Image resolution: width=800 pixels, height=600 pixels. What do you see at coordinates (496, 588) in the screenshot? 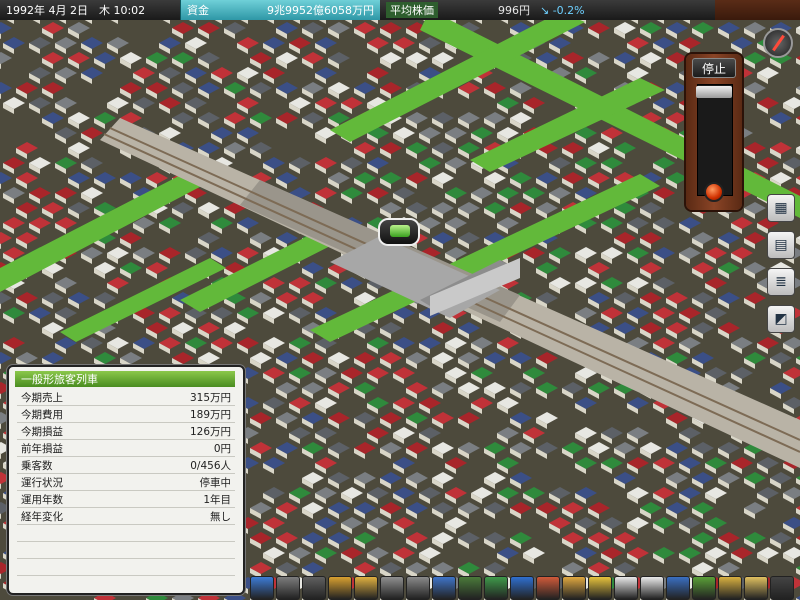
I see `materials-tool-icon` at bounding box center [496, 588].